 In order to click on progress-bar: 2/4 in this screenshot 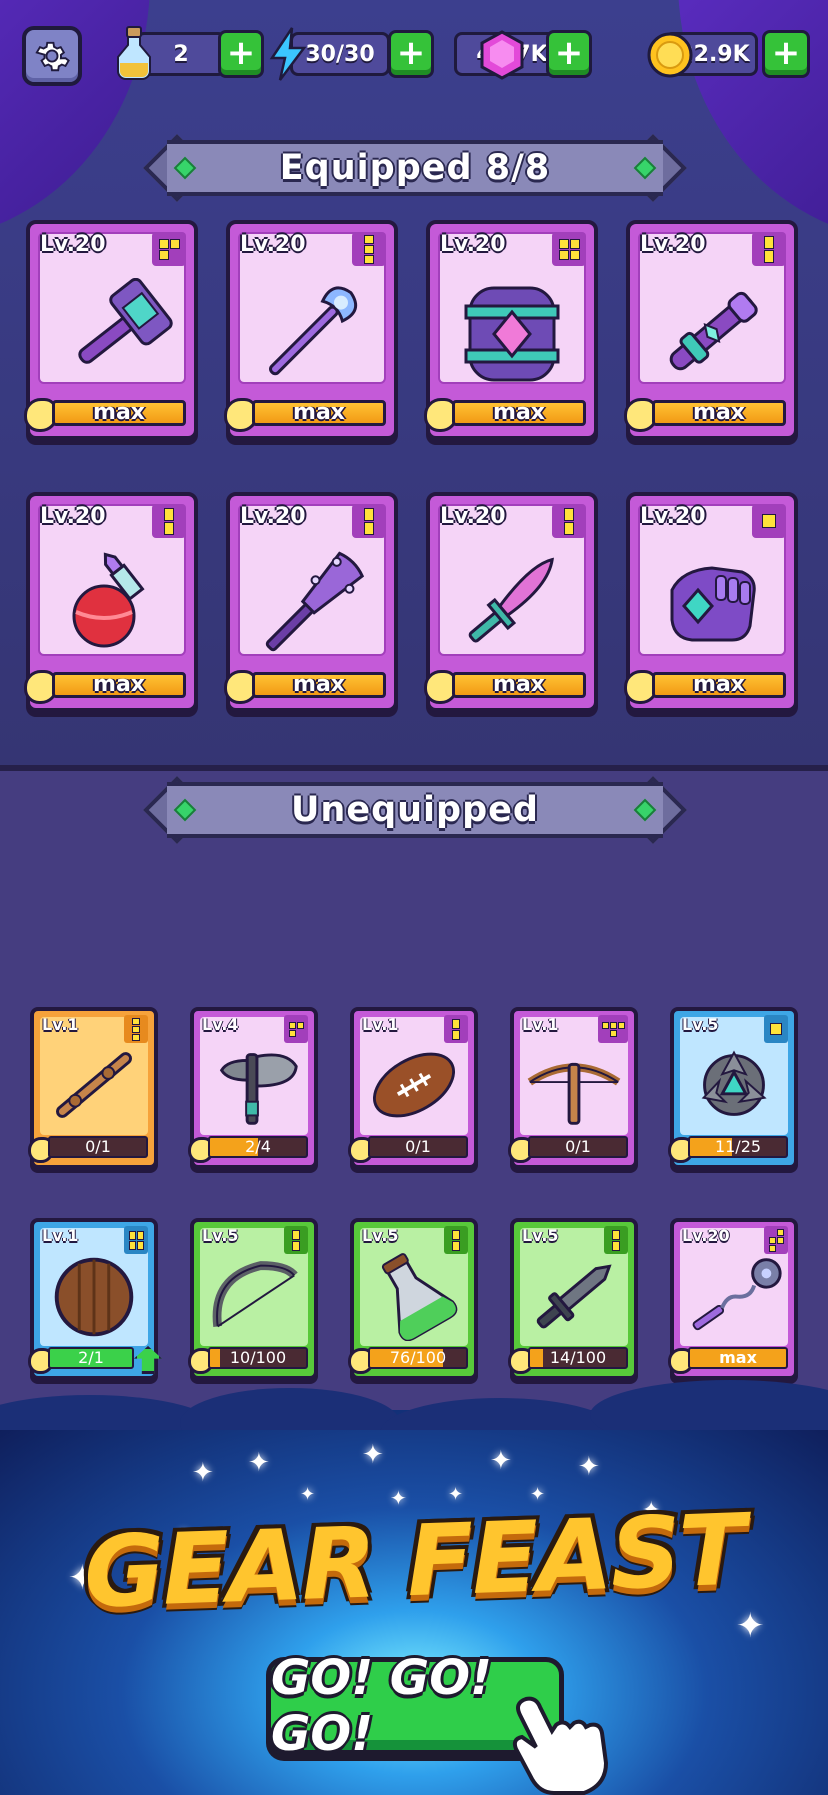, I will do `click(258, 1147)`.